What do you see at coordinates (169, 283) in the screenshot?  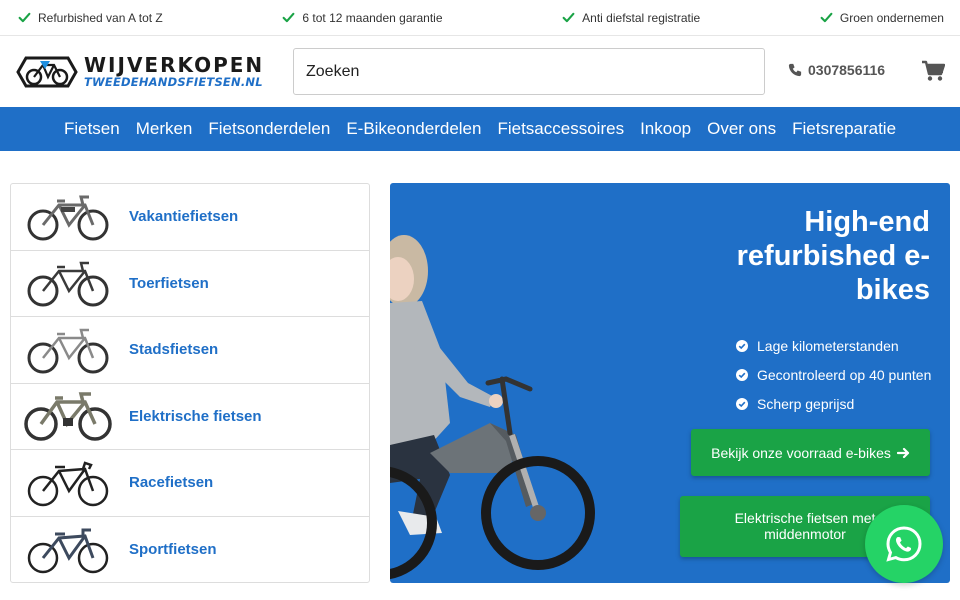 I see `category-label: Toerfietsen` at bounding box center [169, 283].